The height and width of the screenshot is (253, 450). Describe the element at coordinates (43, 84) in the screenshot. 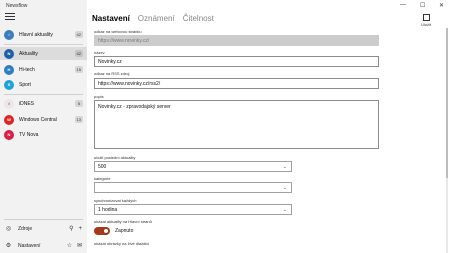

I see `sidebar-item-sport: S Sport` at that location.